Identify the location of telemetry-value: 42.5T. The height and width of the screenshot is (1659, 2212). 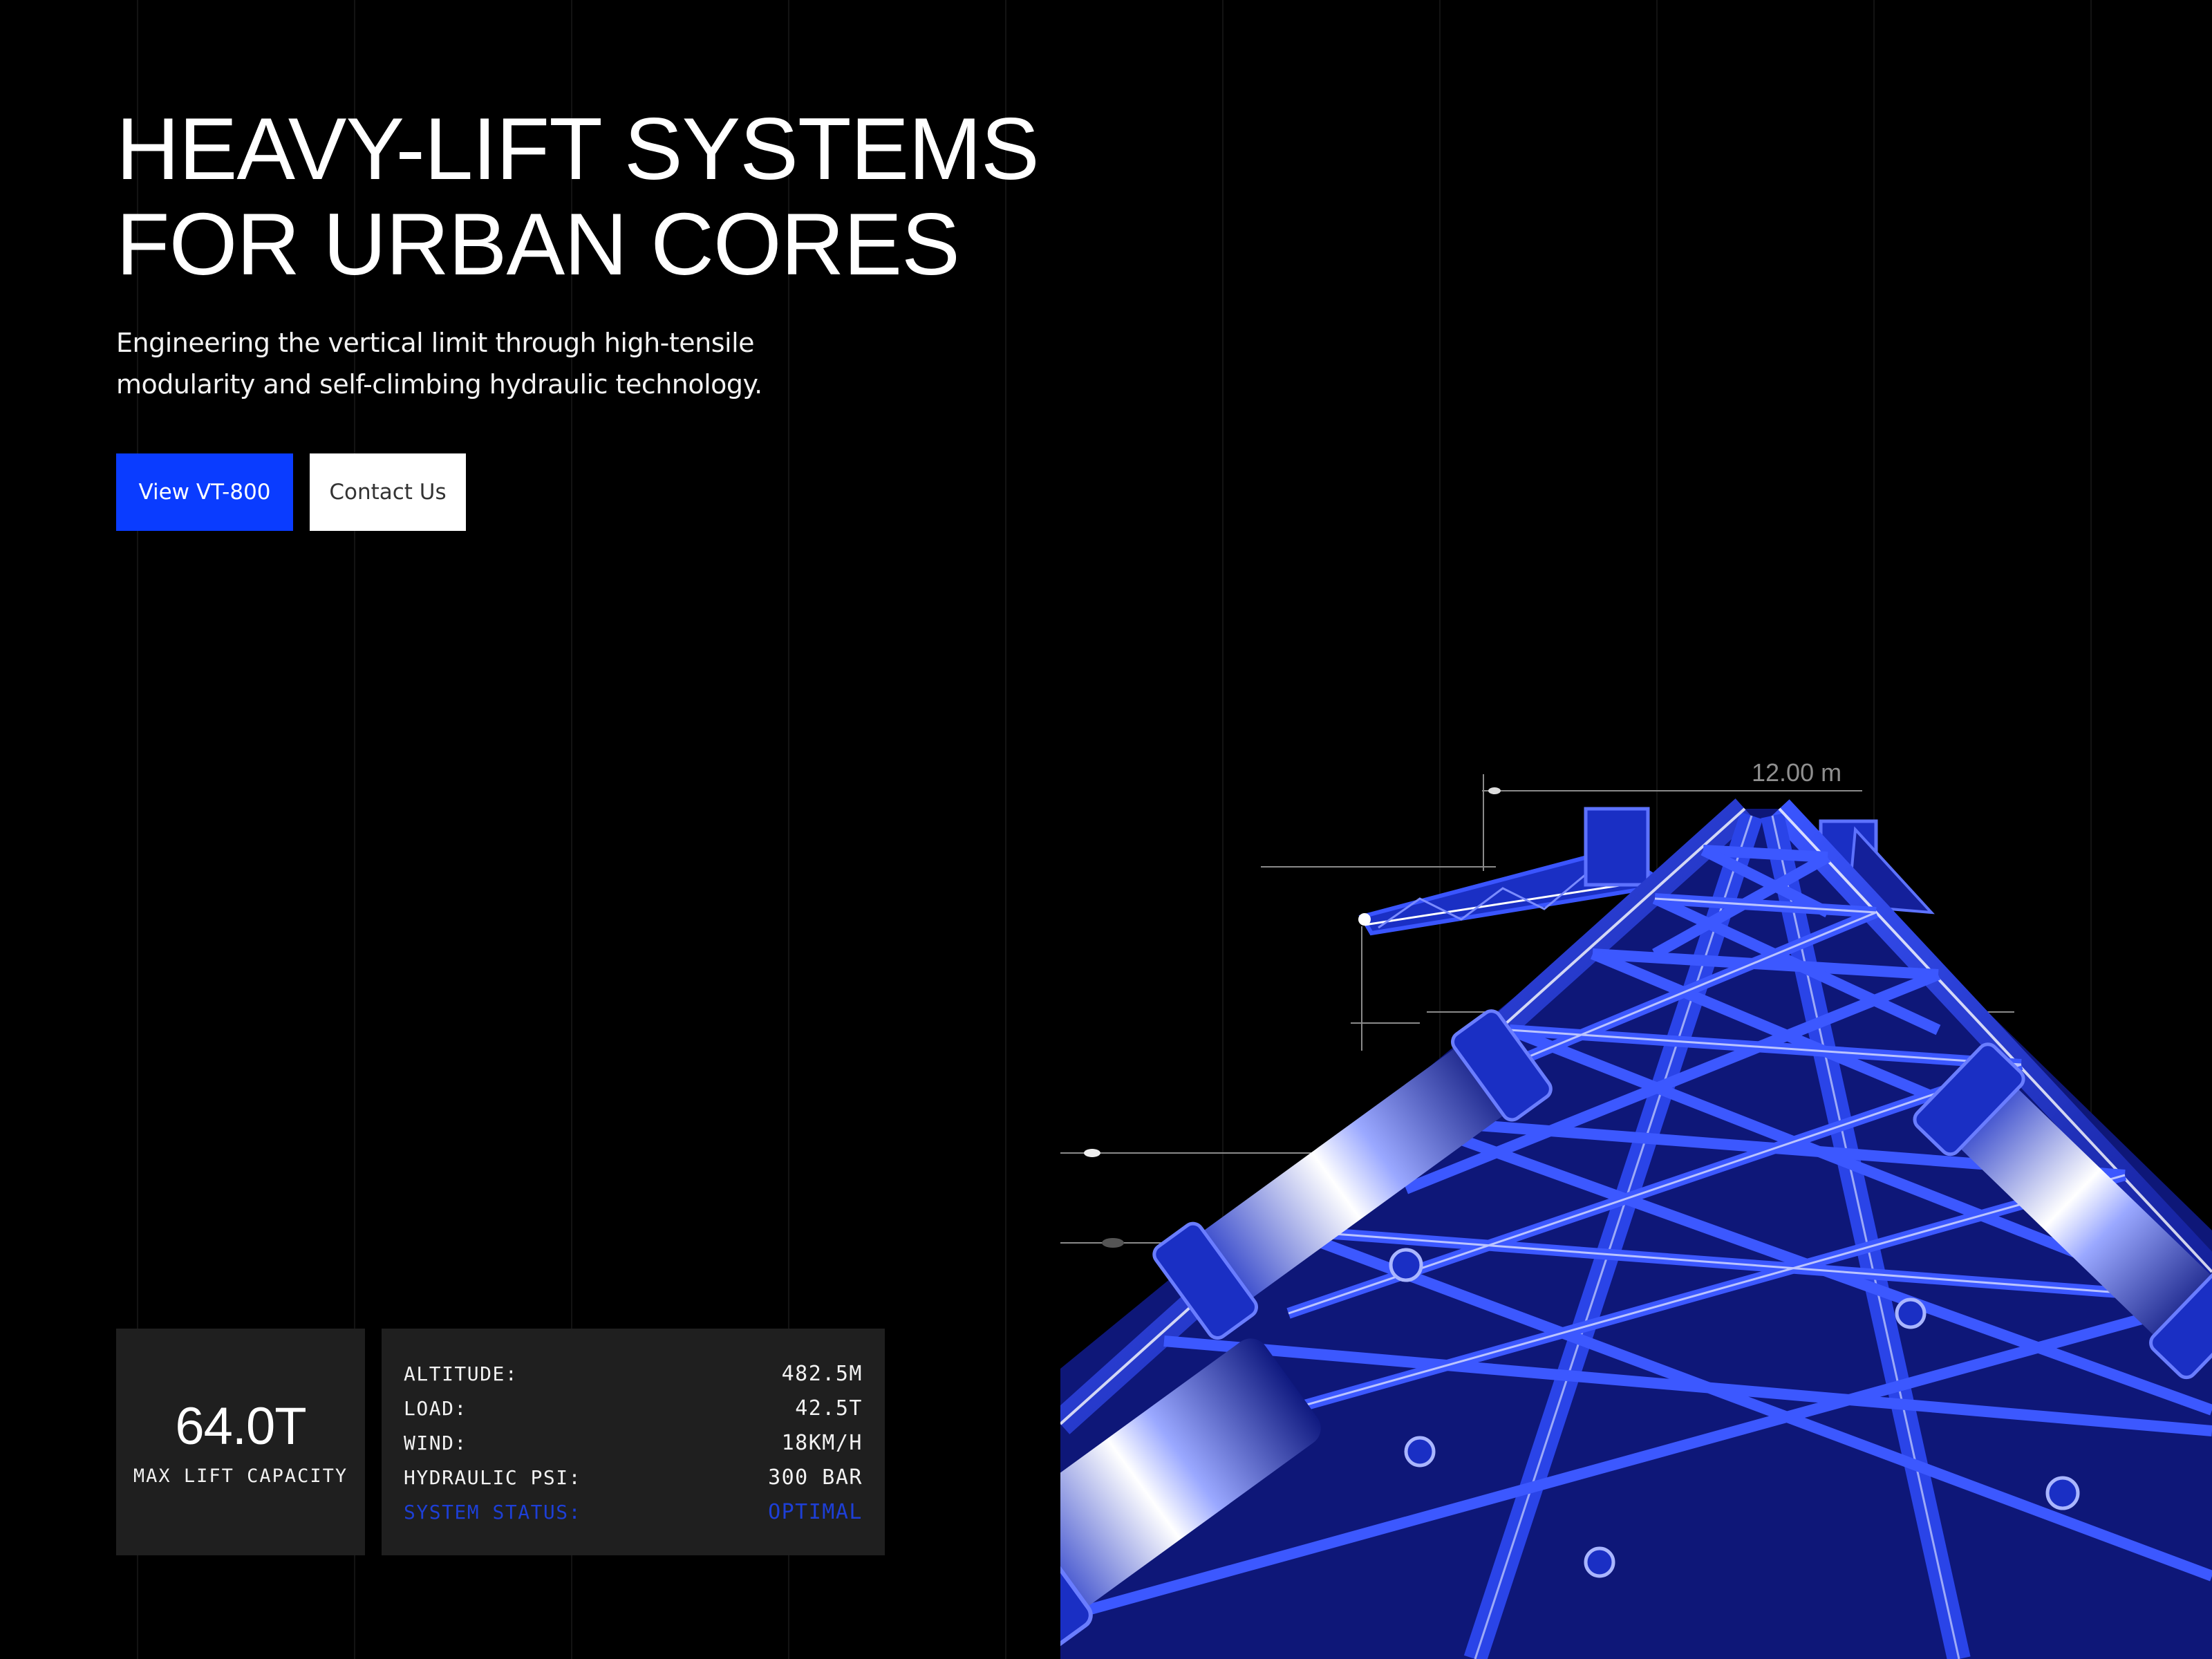
(829, 1408).